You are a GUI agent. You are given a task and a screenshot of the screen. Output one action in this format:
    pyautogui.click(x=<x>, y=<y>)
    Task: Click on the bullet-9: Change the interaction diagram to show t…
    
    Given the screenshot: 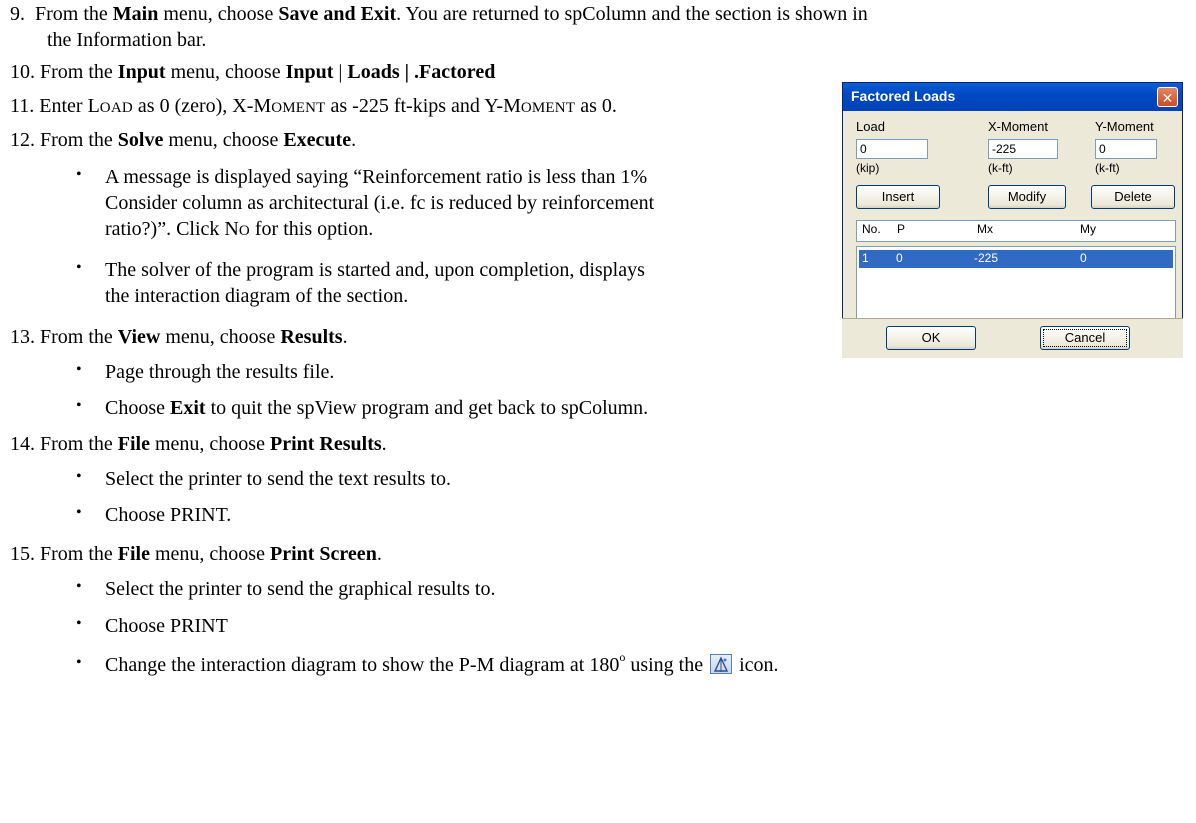 What is the action you would take?
    pyautogui.click(x=442, y=664)
    